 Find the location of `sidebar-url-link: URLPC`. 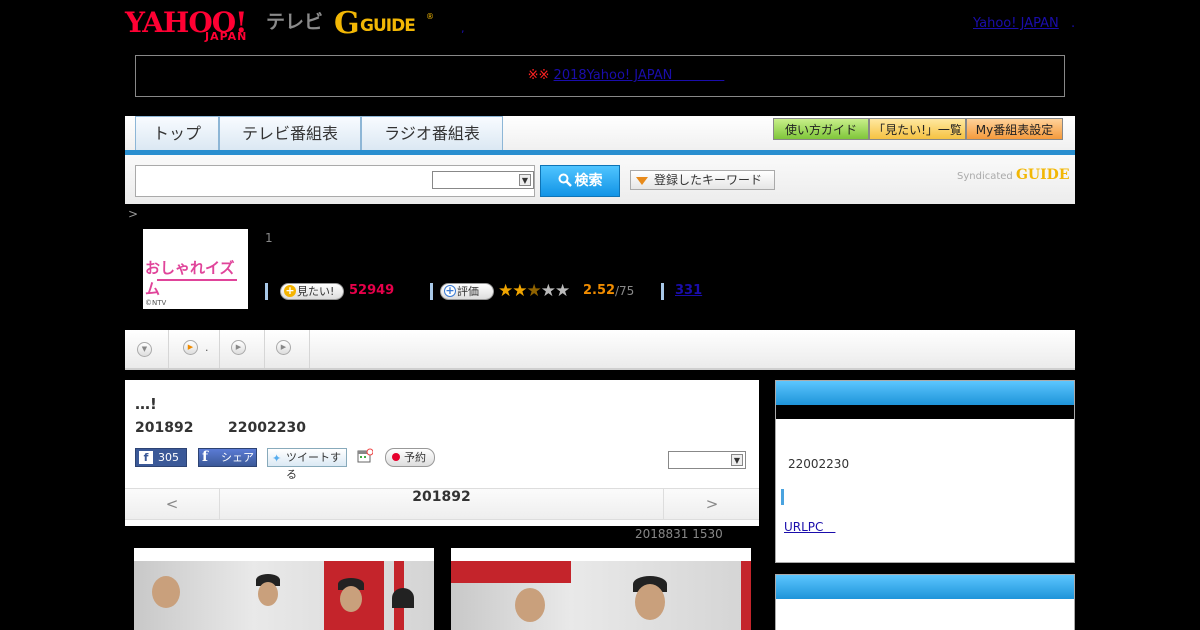

sidebar-url-link: URLPC is located at coordinates (809, 526).